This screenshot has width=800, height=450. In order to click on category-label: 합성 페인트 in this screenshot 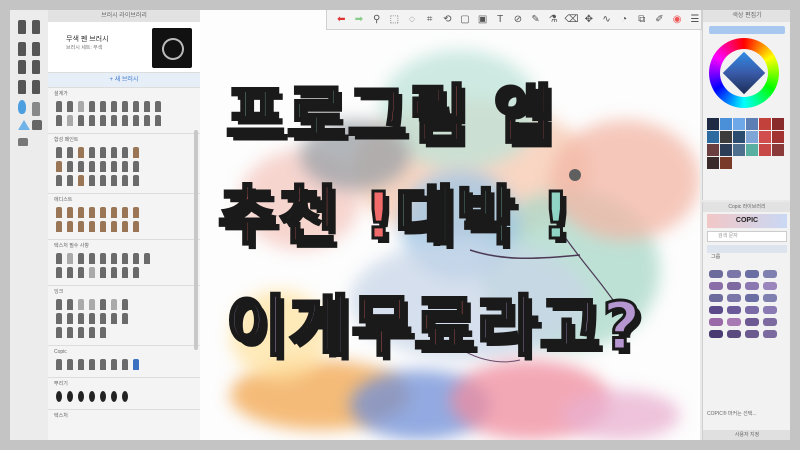, I will do `click(66, 140)`.